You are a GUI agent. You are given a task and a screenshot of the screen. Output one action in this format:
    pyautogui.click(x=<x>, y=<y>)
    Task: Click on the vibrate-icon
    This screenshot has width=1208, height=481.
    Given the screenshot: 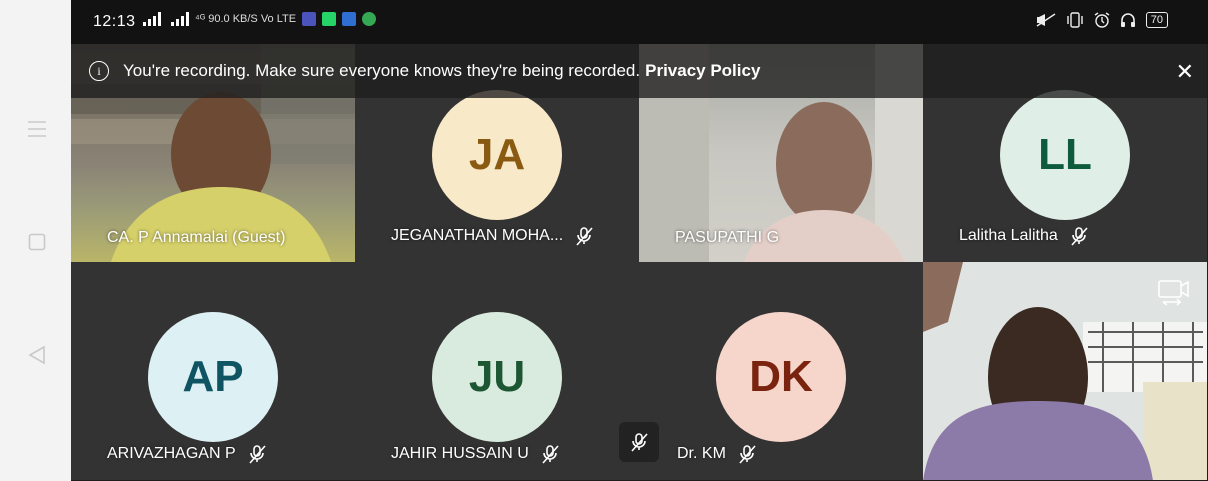 What is the action you would take?
    pyautogui.click(x=1075, y=20)
    